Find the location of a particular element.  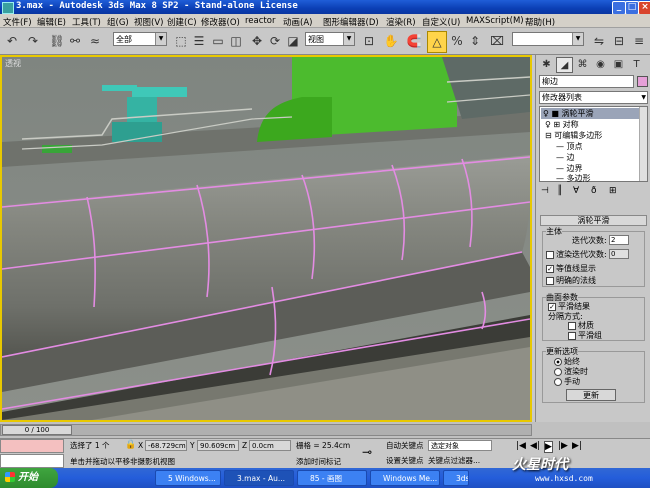

motion-tab-icon: ◉ is located at coordinates (600, 65).